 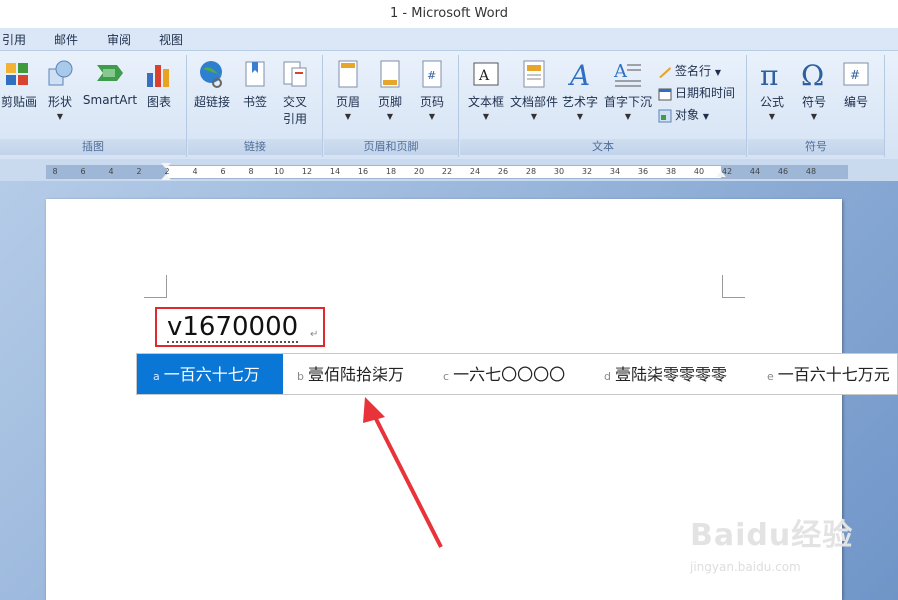 What do you see at coordinates (233, 328) in the screenshot?
I see `typed-text: v1670000` at bounding box center [233, 328].